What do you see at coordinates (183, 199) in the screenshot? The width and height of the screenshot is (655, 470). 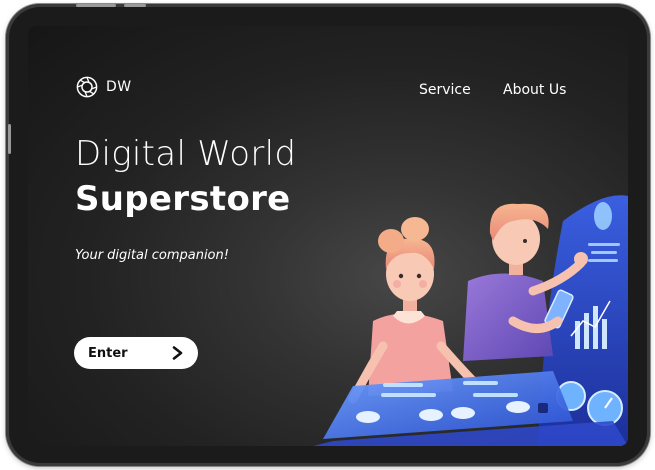 I see `hero-title-line-2: Superstore` at bounding box center [183, 199].